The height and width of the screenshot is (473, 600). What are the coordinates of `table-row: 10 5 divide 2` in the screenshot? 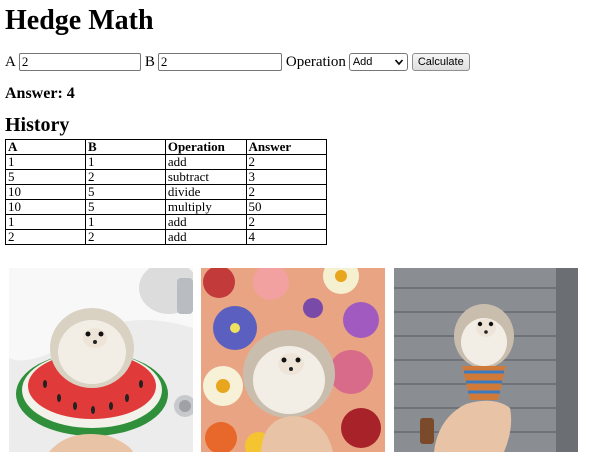 It's located at (166, 192).